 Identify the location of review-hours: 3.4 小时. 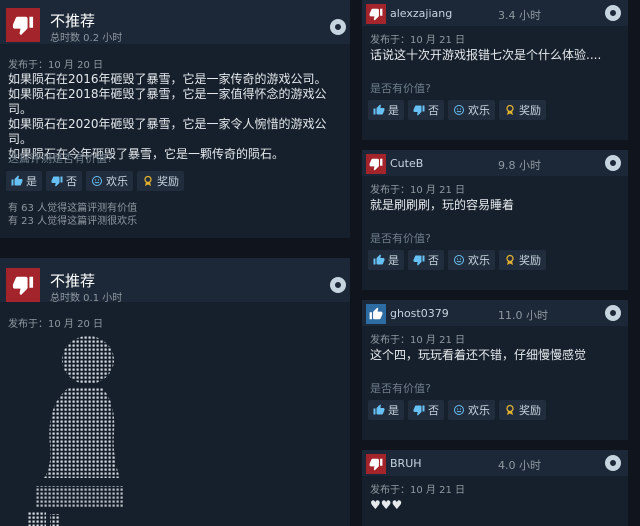
(519, 15).